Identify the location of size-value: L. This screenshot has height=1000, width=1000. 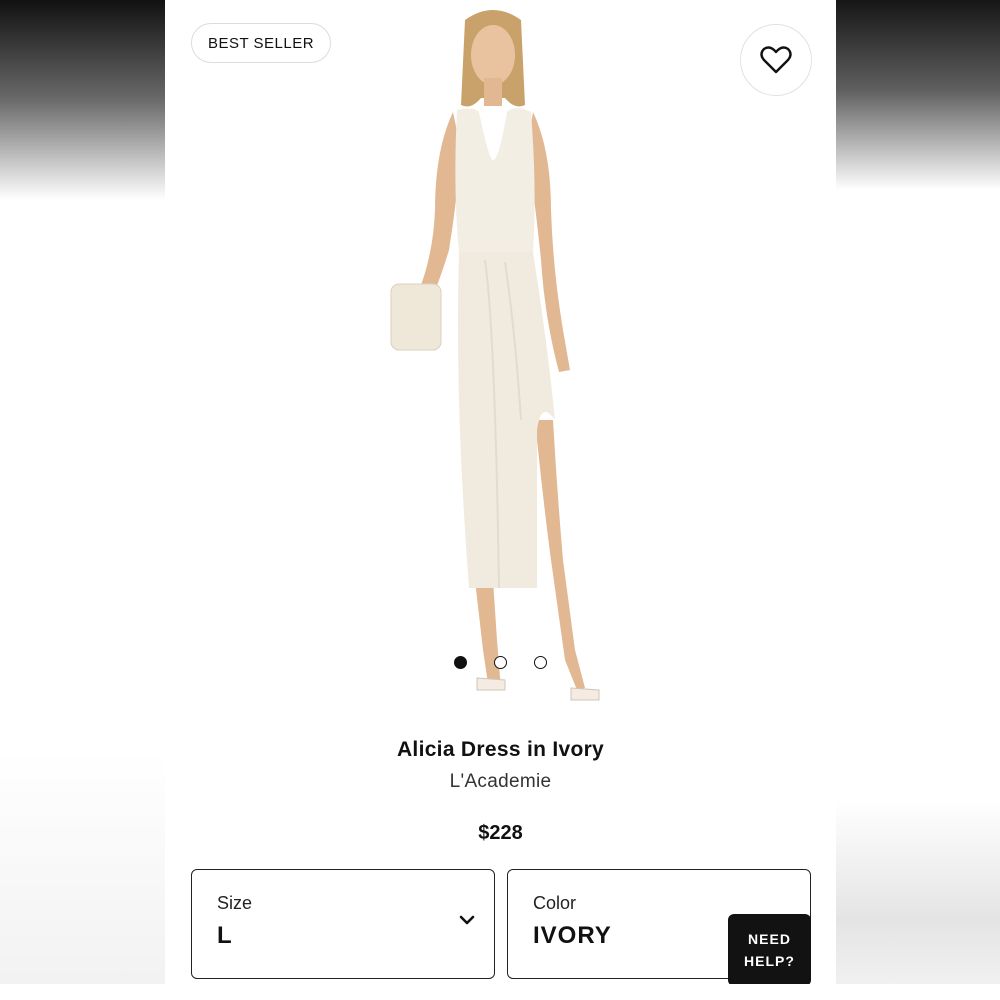
(225, 935).